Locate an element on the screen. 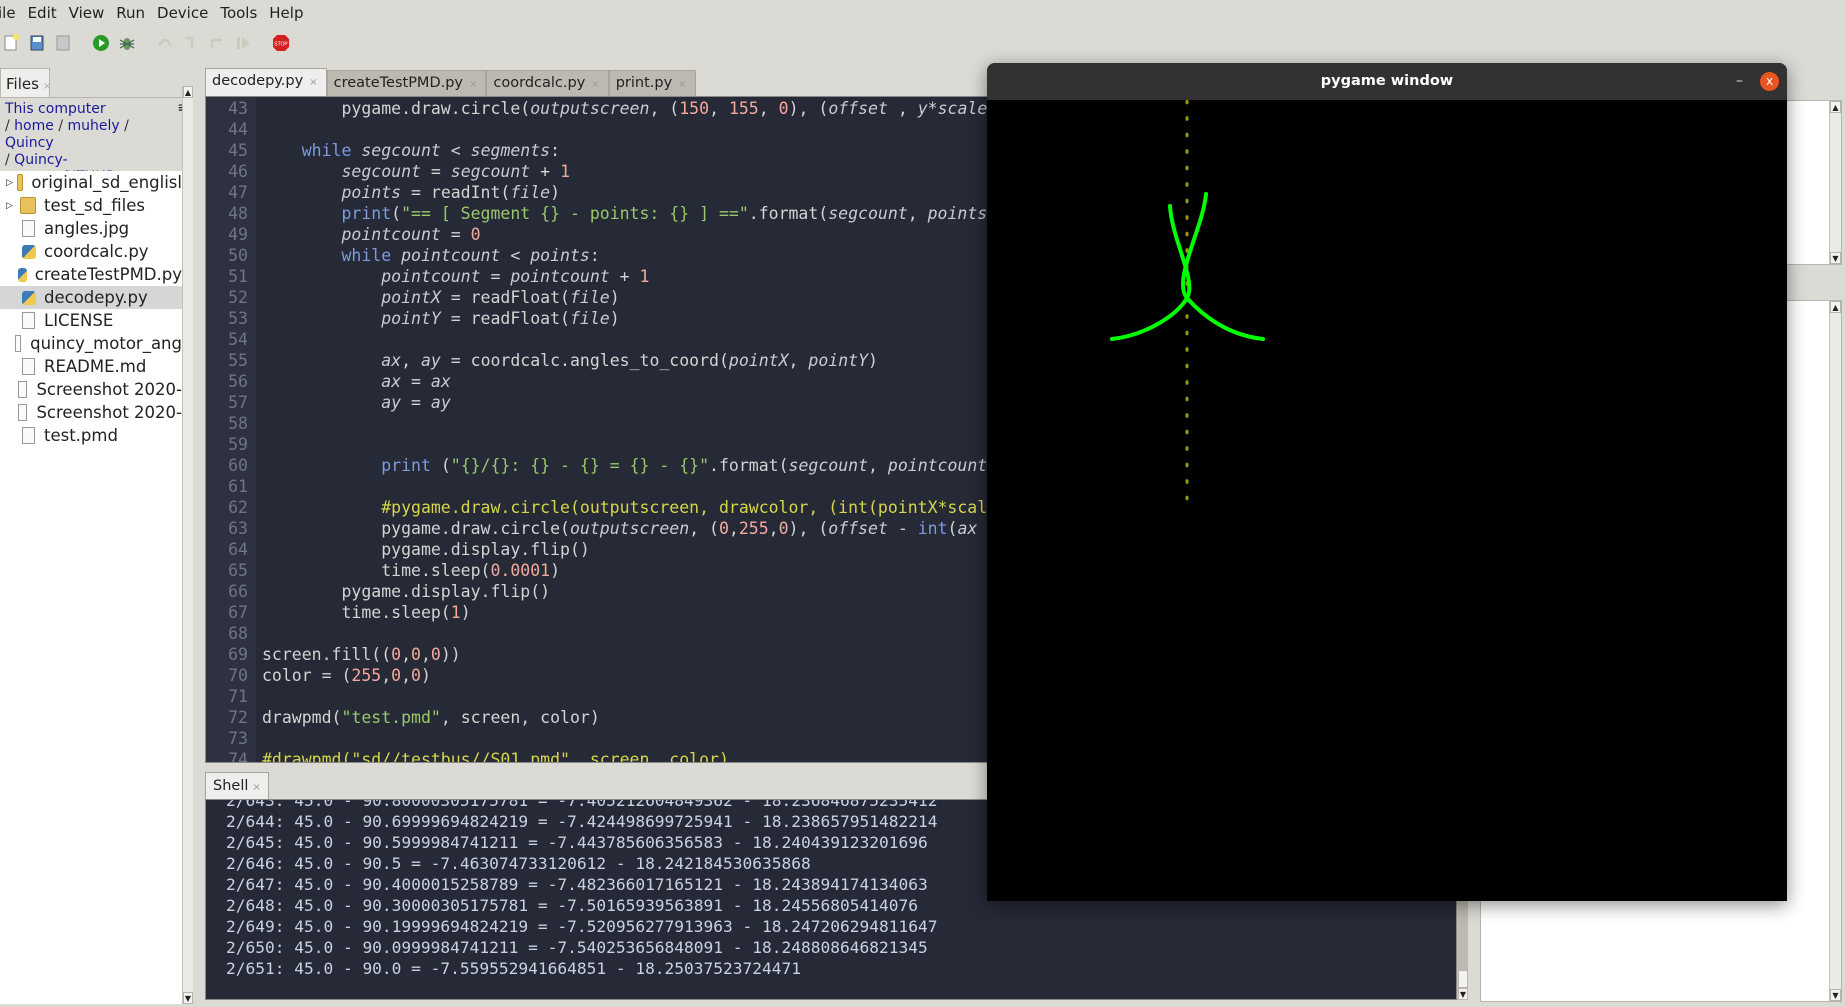 The width and height of the screenshot is (1845, 1007). file-item: test.pmd is located at coordinates (91, 435).